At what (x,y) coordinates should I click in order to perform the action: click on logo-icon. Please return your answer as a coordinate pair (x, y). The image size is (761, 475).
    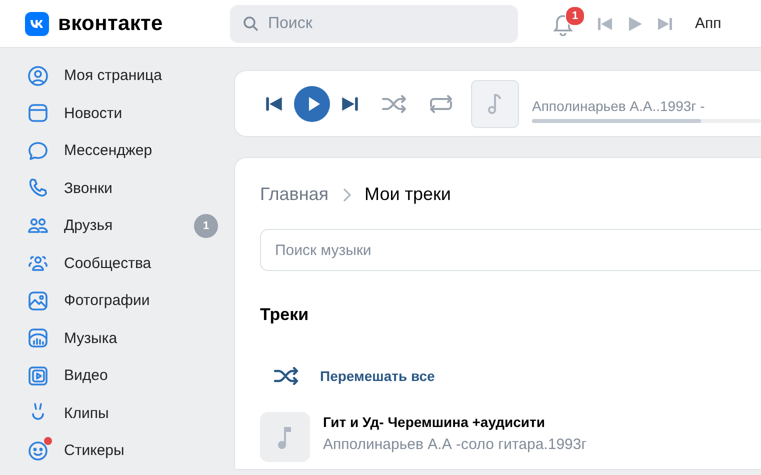
    Looking at the image, I should click on (37, 24).